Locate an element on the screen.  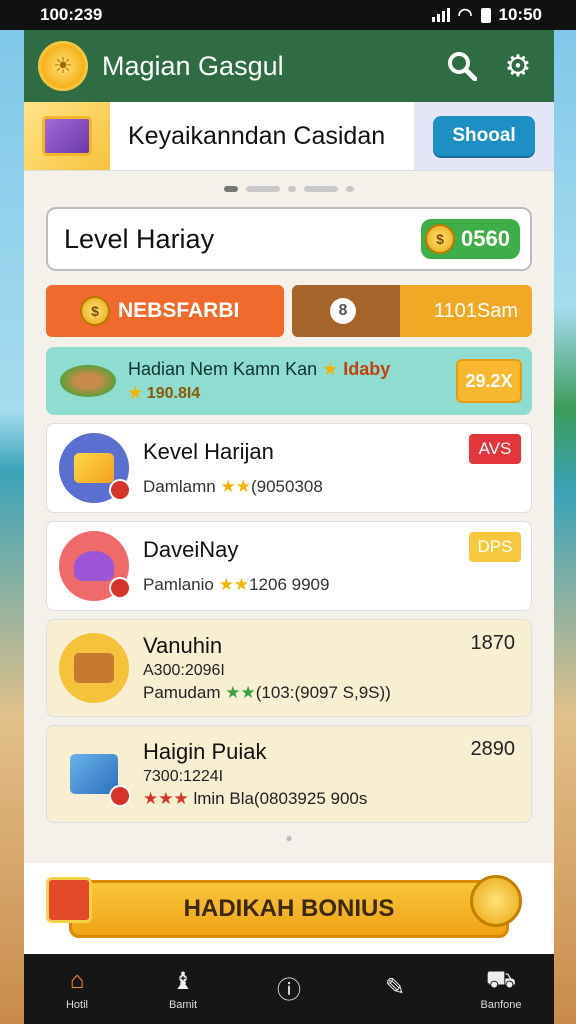
gear-icon: ⚙ is located at coordinates (518, 66).